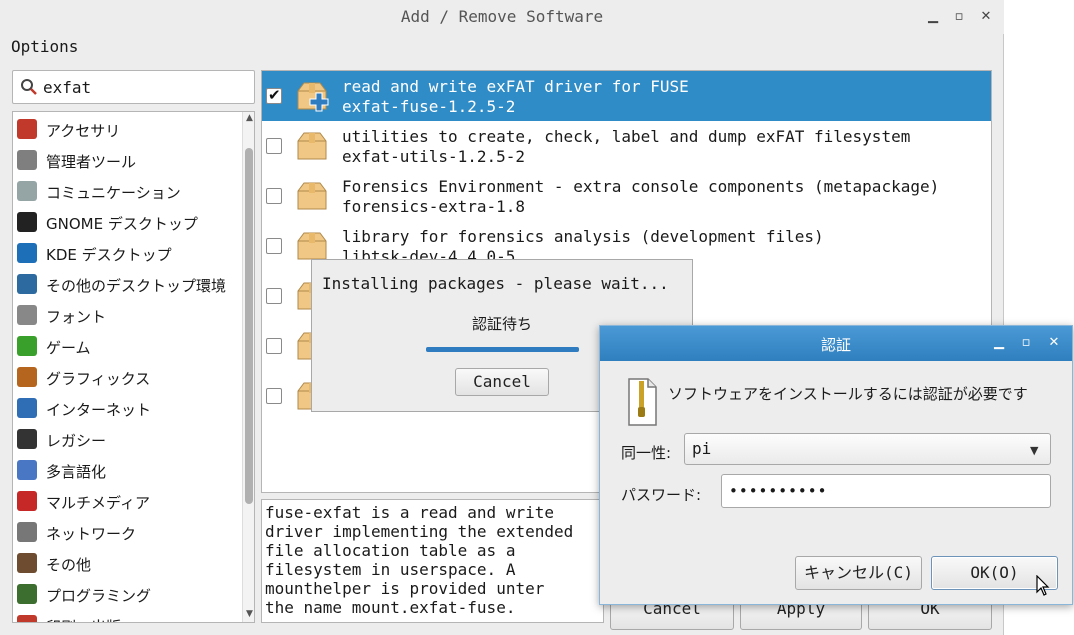 The height and width of the screenshot is (635, 1074). I want to click on auth-minimize-icon: ▁, so click(999, 343).